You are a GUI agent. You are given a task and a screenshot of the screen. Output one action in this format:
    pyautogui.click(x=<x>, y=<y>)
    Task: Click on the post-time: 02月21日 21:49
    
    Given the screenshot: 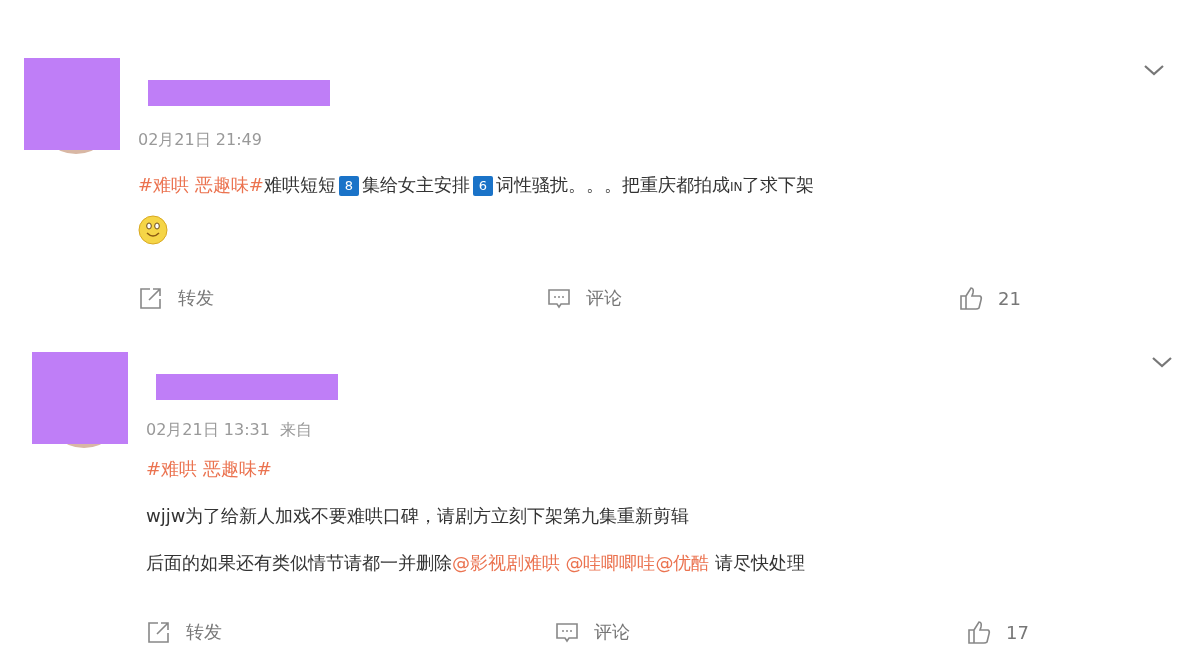 What is the action you would take?
    pyautogui.click(x=200, y=140)
    